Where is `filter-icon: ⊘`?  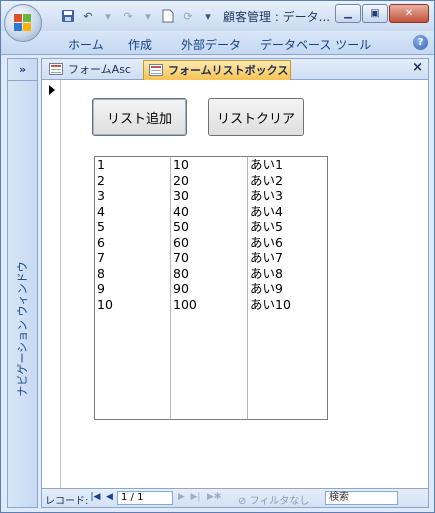
filter-icon: ⊘ is located at coordinates (244, 501).